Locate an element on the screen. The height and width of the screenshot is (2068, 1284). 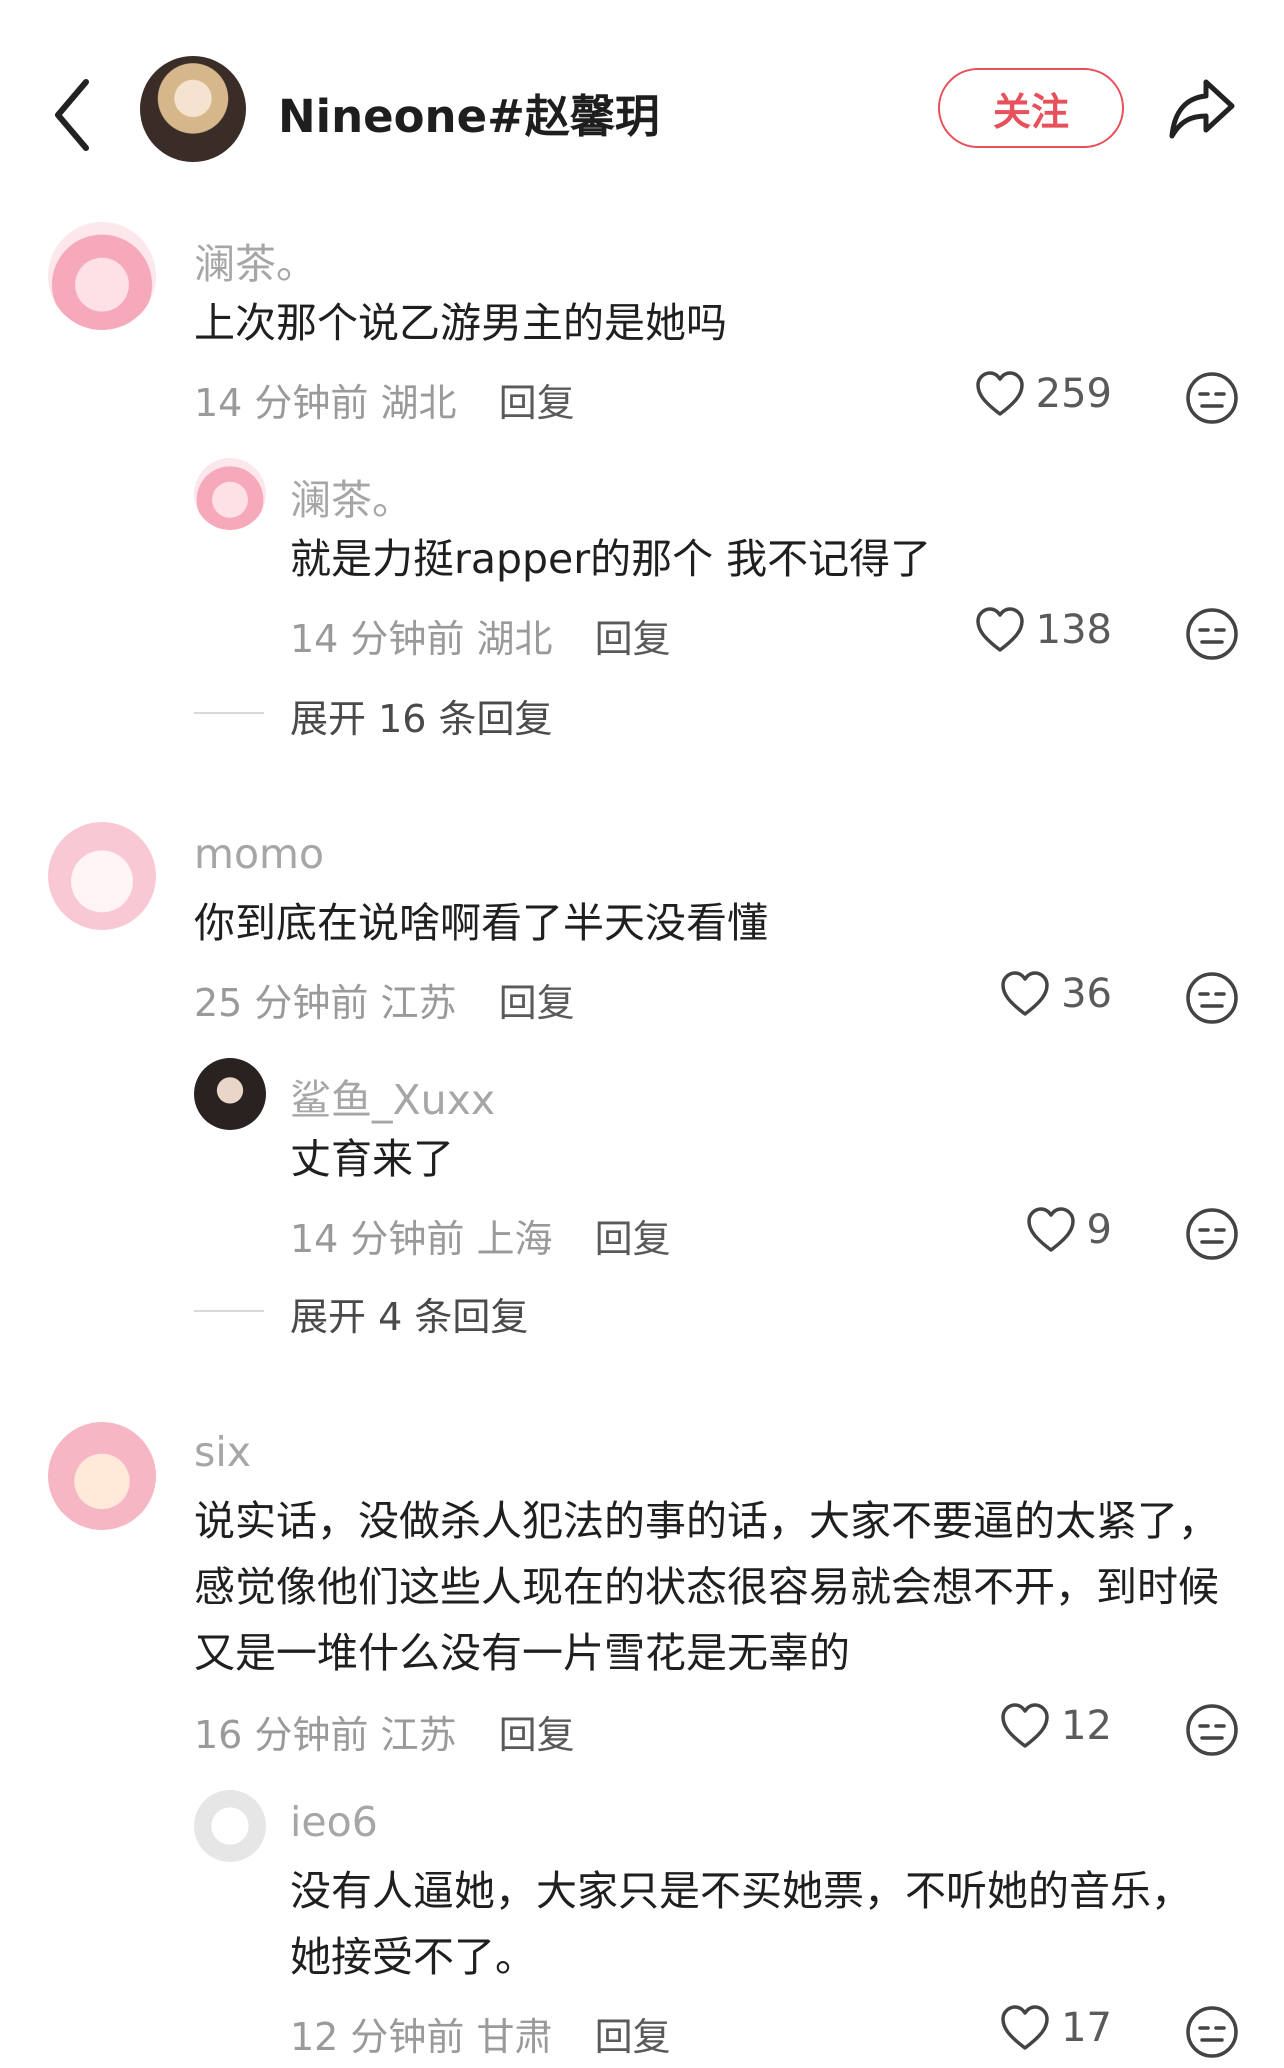
reply-text: 丈育来了 is located at coordinates (372, 1159).